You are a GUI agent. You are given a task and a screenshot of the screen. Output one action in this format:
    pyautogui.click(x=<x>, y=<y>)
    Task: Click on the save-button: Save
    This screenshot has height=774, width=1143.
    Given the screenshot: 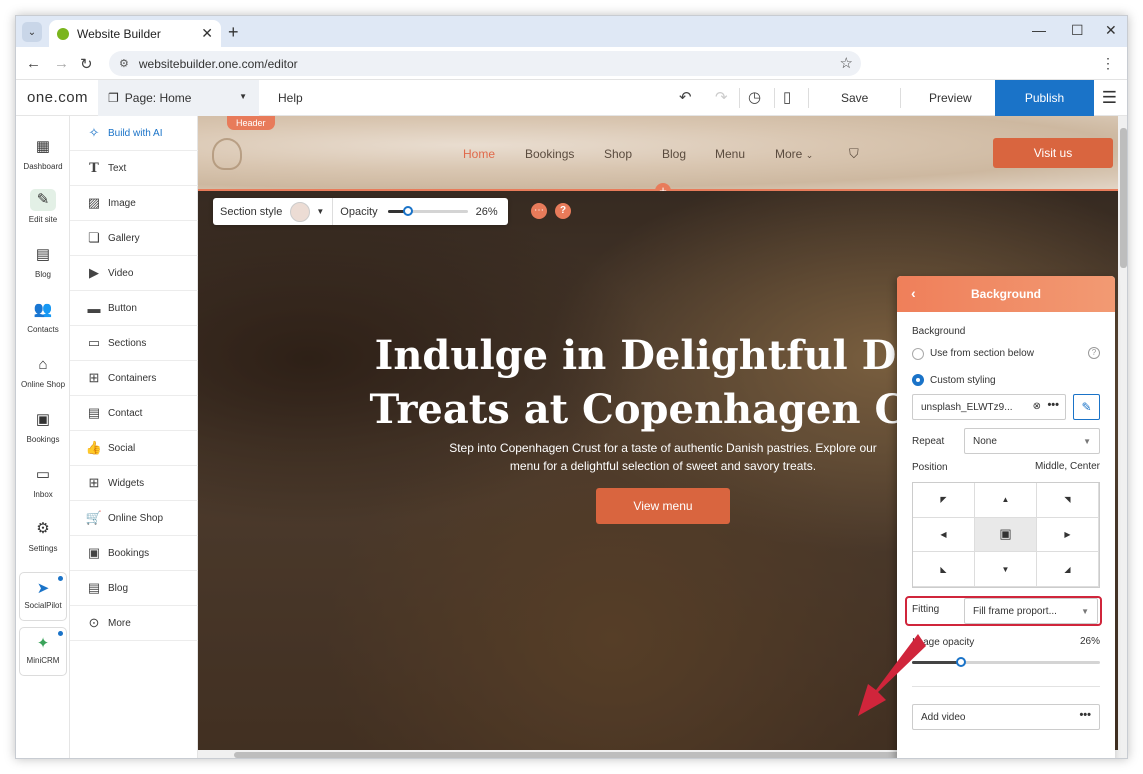 What is the action you would take?
    pyautogui.click(x=854, y=98)
    